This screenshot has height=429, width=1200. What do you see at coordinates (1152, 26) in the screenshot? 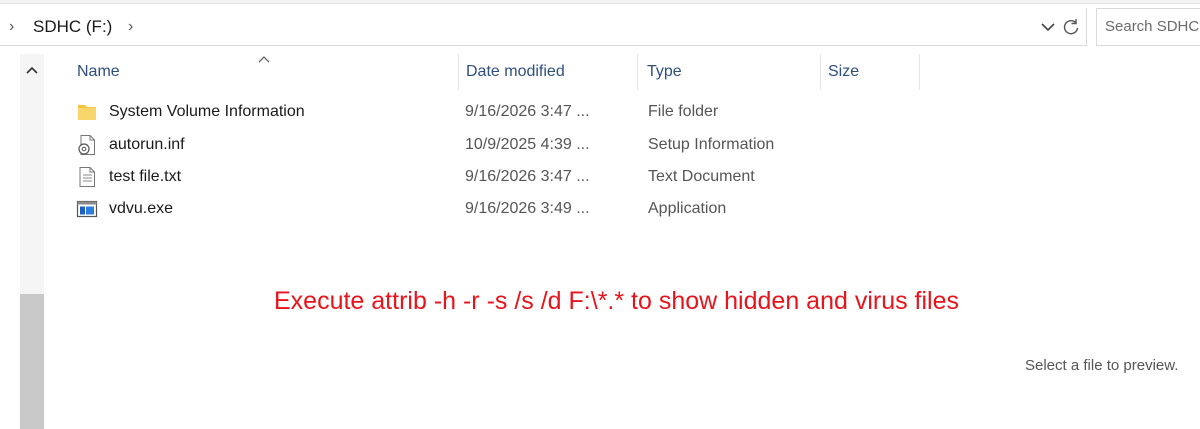
I see `search-input` at bounding box center [1152, 26].